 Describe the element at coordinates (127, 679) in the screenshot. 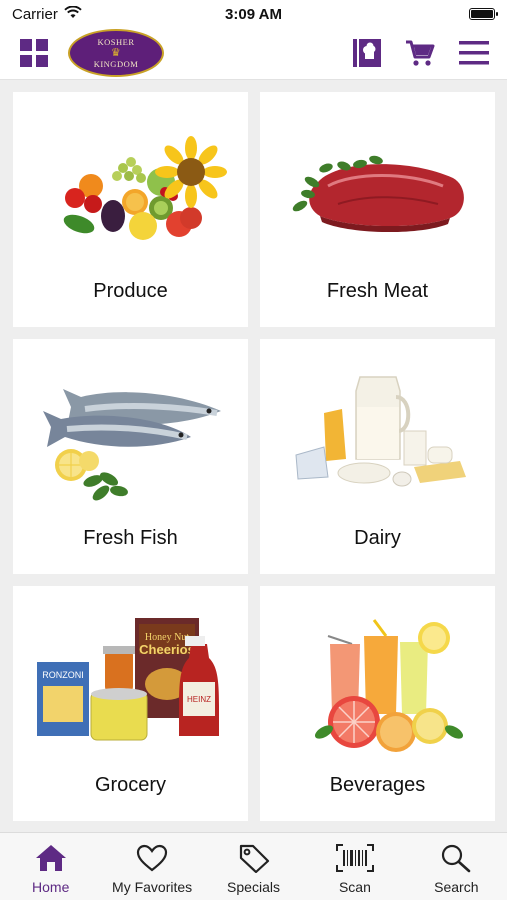

I see `grocery-image: Honey Nut Cheerios RONZONI HEINZ` at that location.